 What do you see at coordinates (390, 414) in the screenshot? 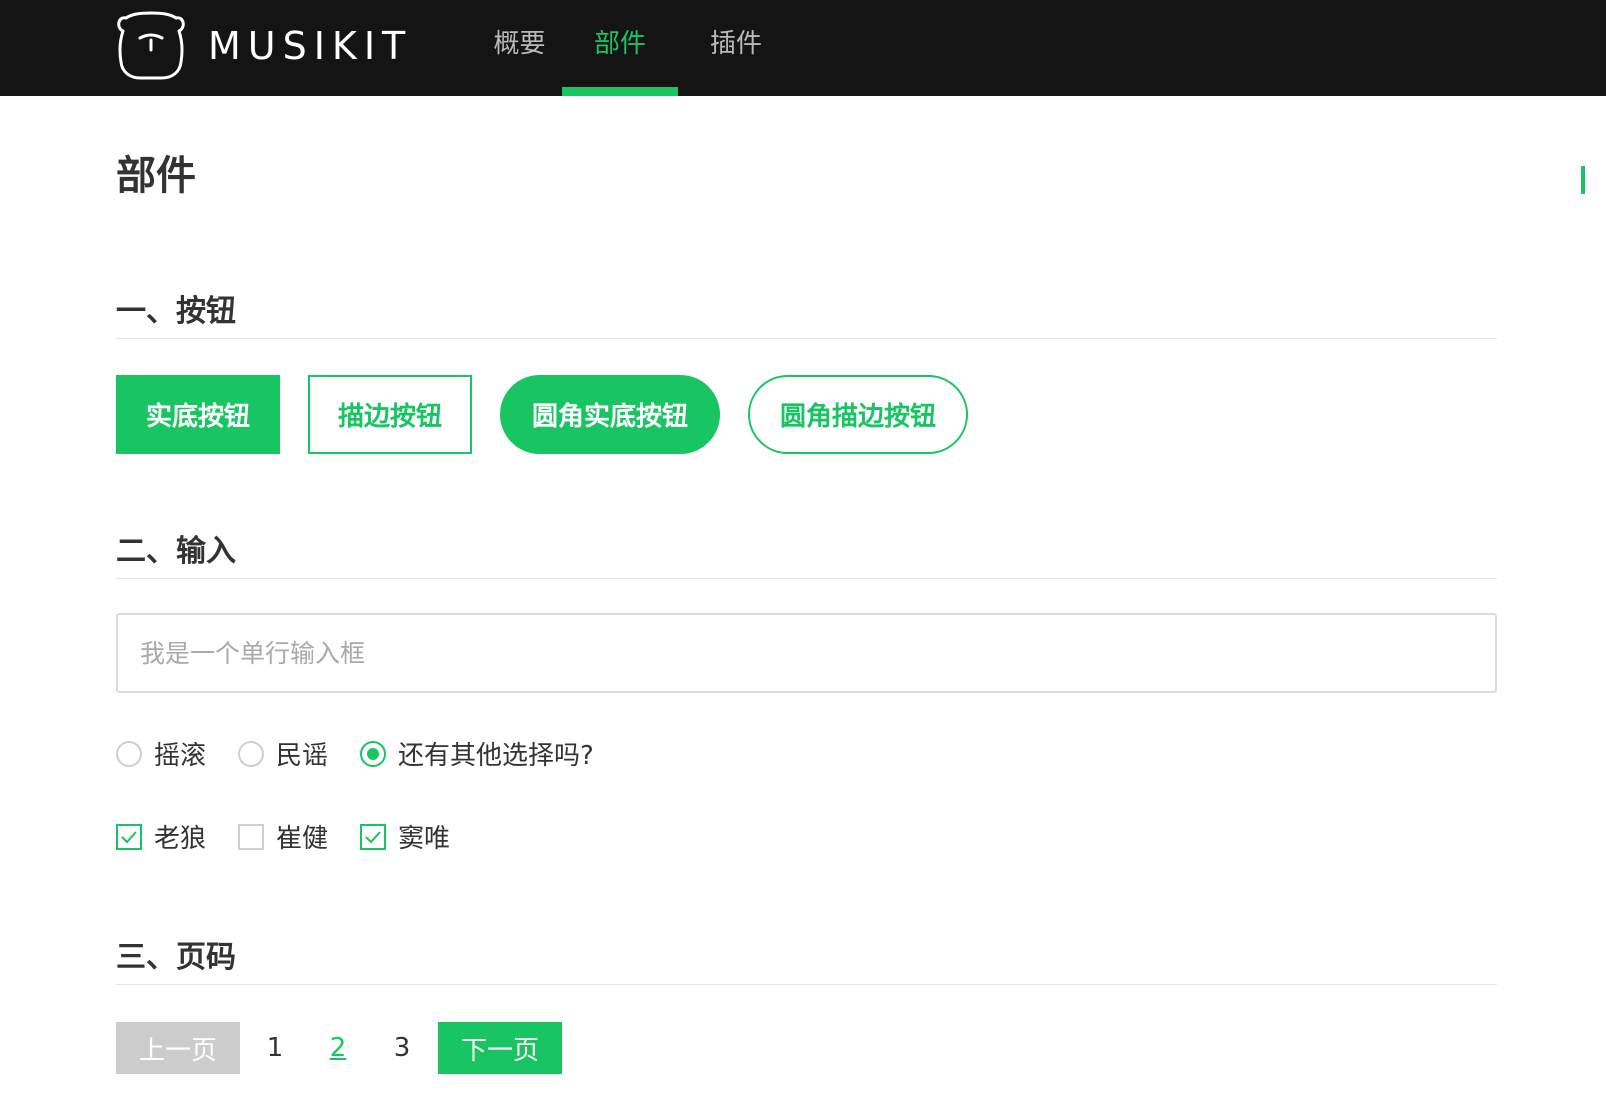
I see `outline-button: 描边按钮` at bounding box center [390, 414].